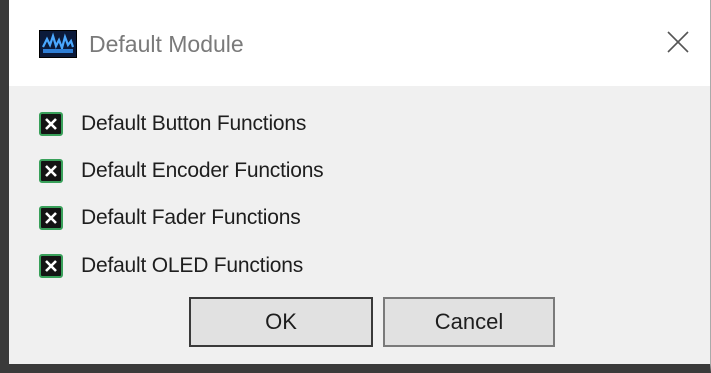  I want to click on checkbox-default-button-functions: Default Button Functions, so click(172, 124).